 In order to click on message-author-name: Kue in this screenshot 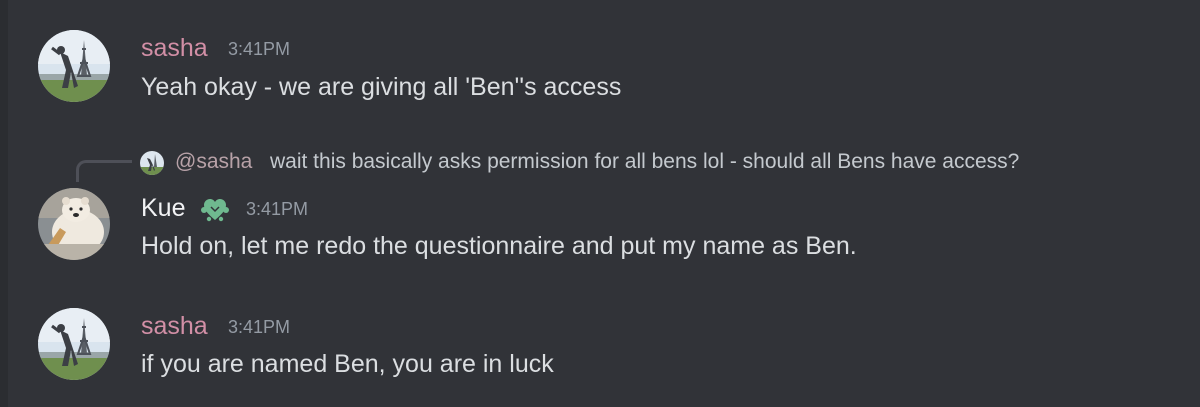, I will do `click(163, 208)`.